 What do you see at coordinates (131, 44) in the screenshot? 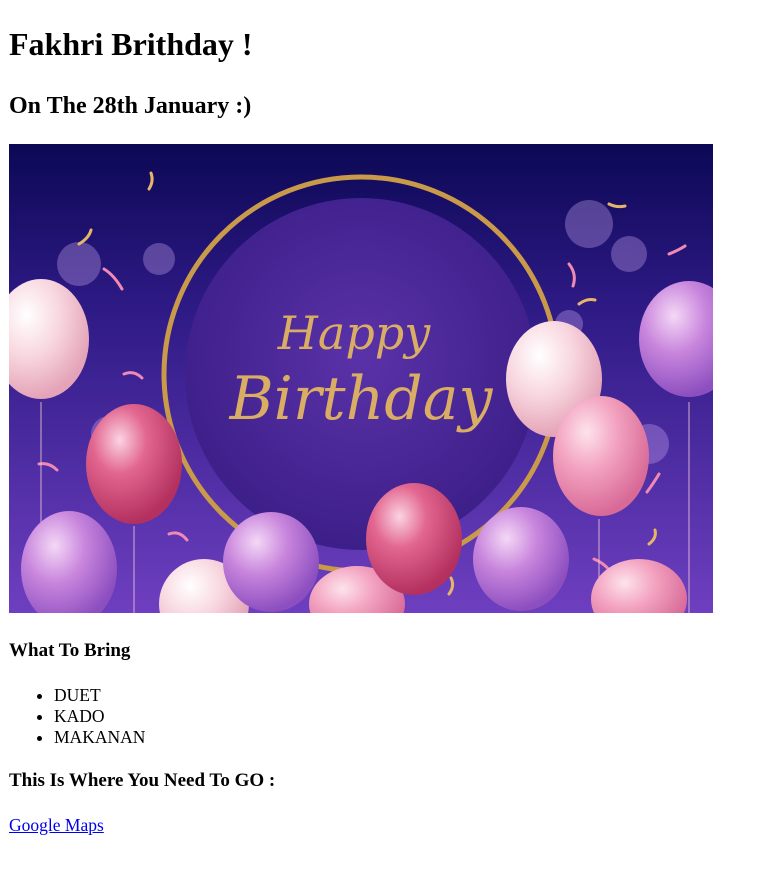
I see `page-title: Fakhri Brithday !` at bounding box center [131, 44].